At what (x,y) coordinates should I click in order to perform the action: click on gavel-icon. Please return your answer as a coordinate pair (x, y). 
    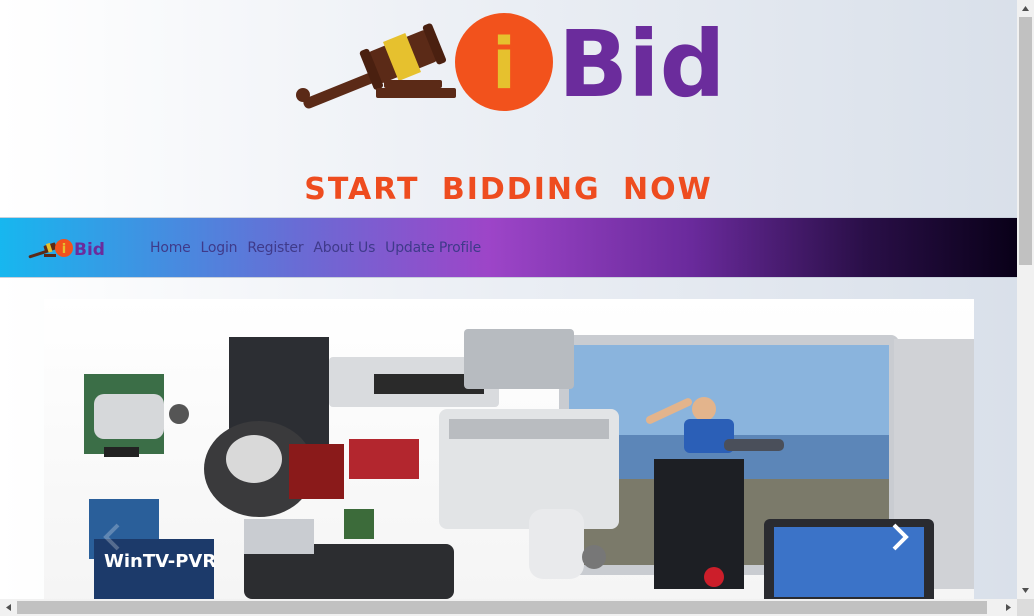
    Looking at the image, I should click on (376, 66).